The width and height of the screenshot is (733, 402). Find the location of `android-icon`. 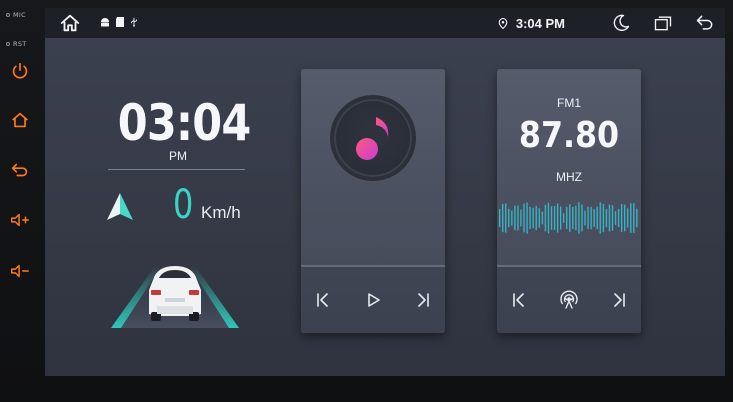

android-icon is located at coordinates (105, 22).